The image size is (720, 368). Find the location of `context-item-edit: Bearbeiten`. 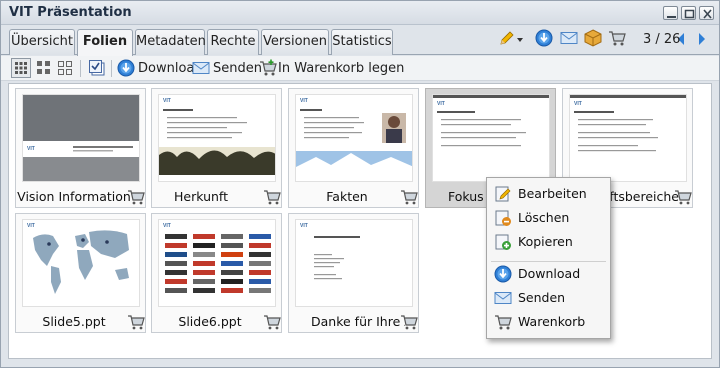

context-item-edit: Bearbeiten is located at coordinates (548, 194).